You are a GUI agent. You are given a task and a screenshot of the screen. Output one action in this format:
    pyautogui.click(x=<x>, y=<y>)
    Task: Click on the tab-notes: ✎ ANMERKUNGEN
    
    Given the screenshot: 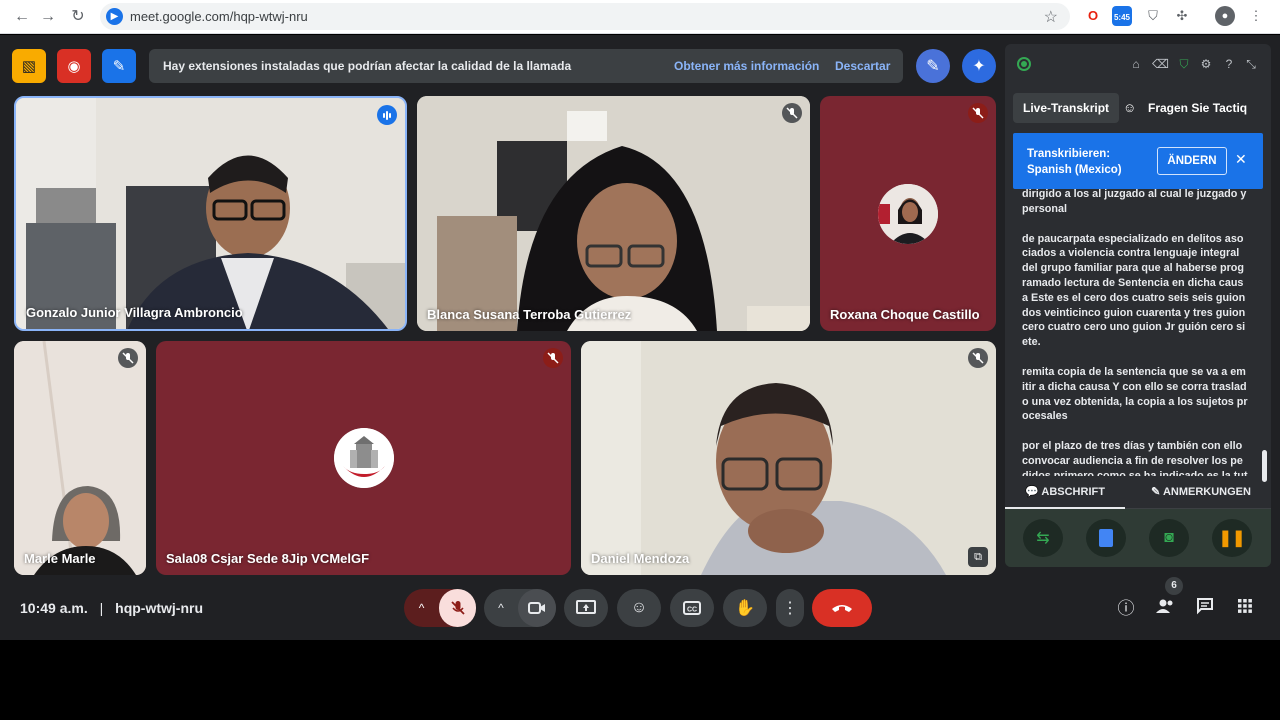 What is the action you would take?
    pyautogui.click(x=1201, y=492)
    